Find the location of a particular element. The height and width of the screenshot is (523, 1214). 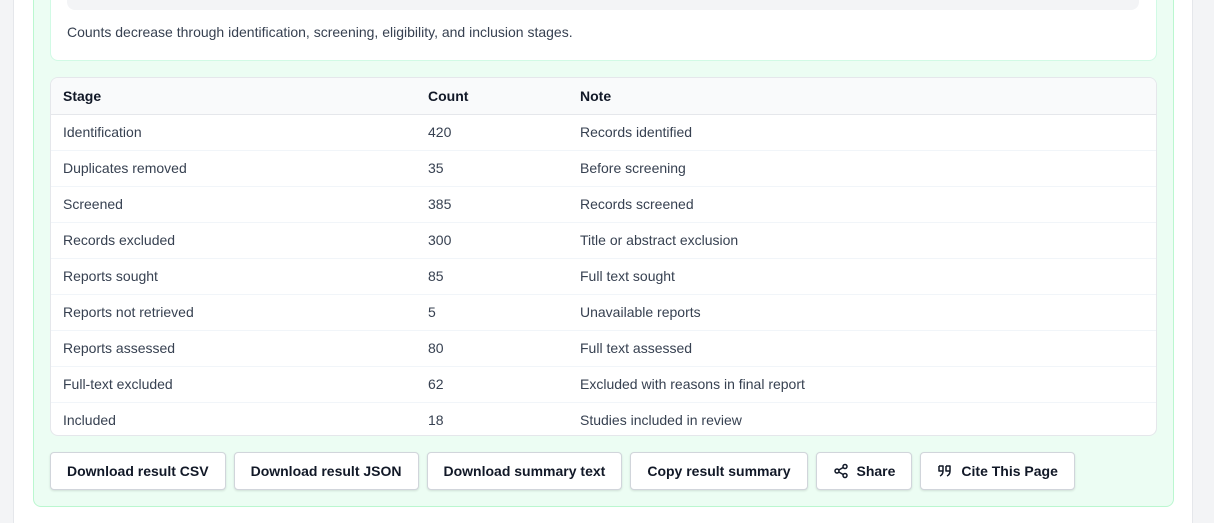

copy-summary-button: Copy result summary is located at coordinates (719, 471).